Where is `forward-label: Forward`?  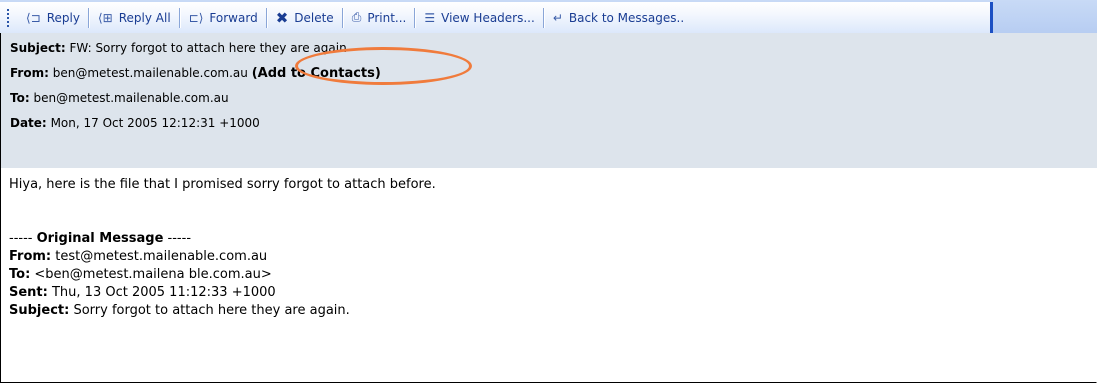 forward-label: Forward is located at coordinates (233, 17).